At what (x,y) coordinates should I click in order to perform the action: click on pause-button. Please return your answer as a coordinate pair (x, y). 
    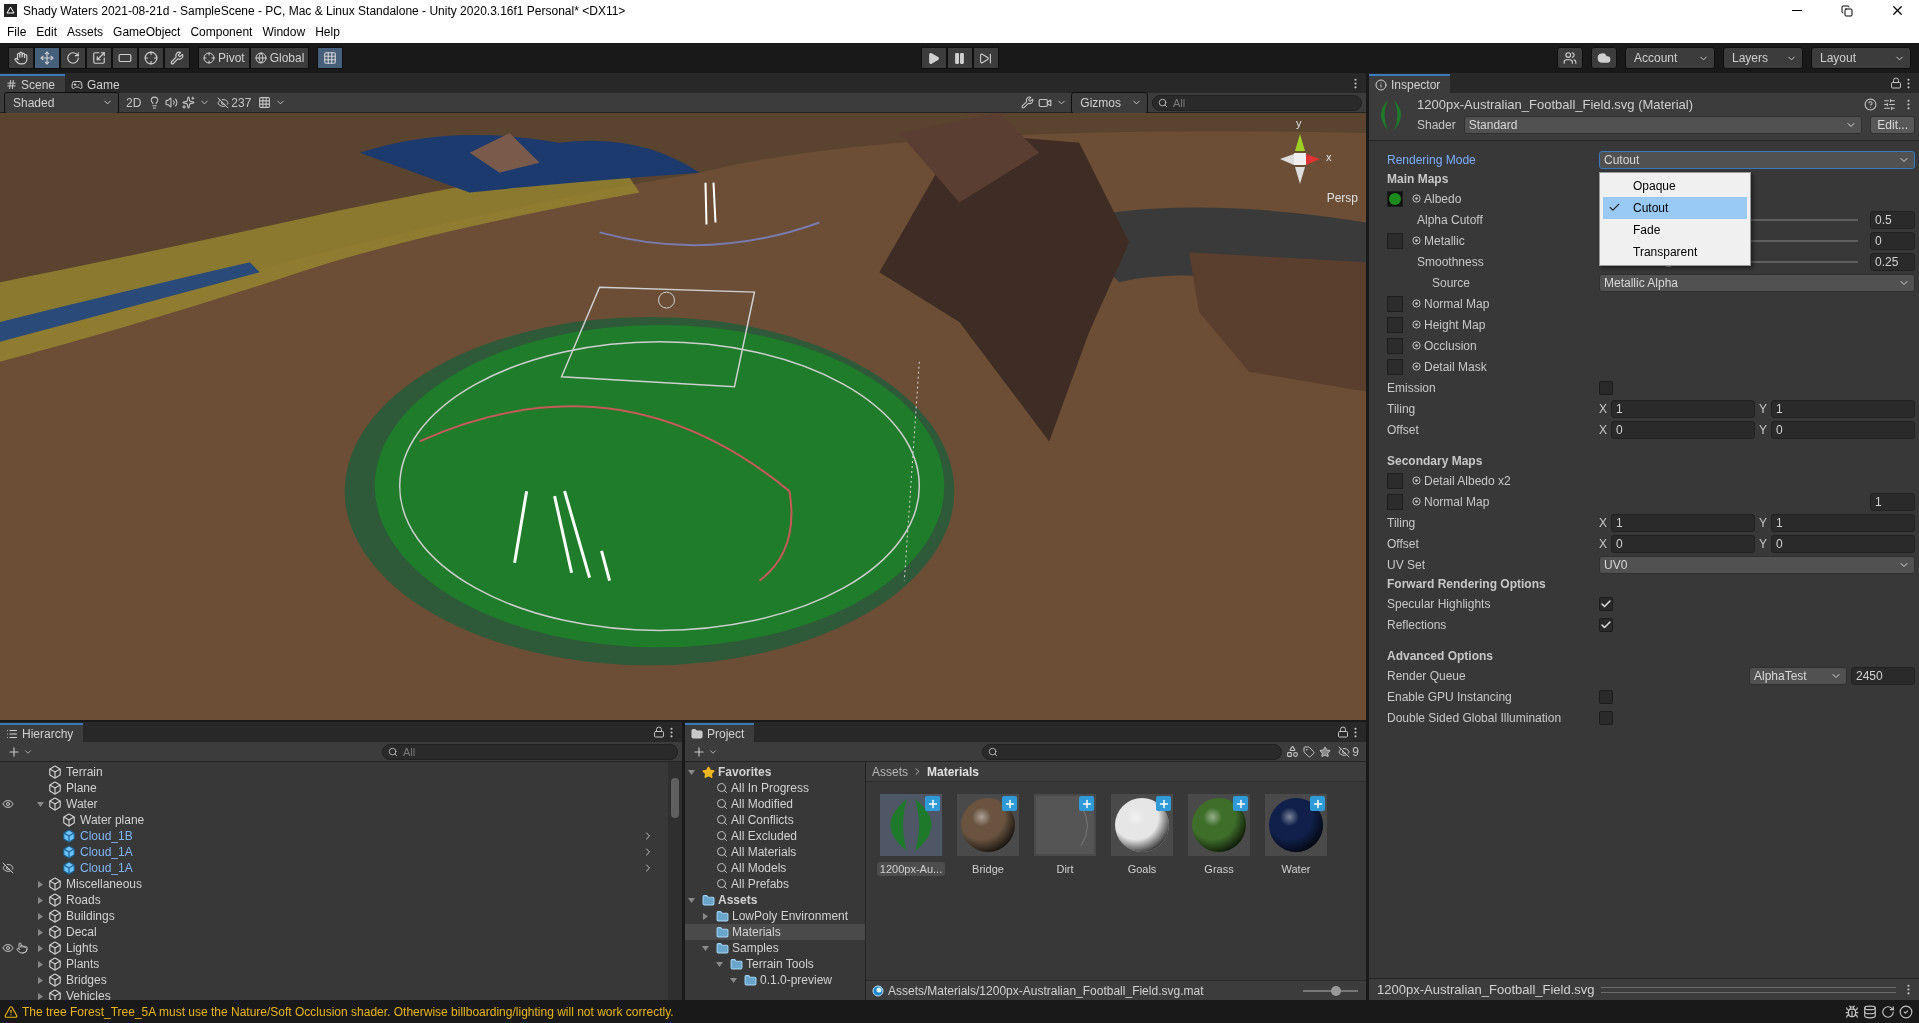
    Looking at the image, I should click on (959, 58).